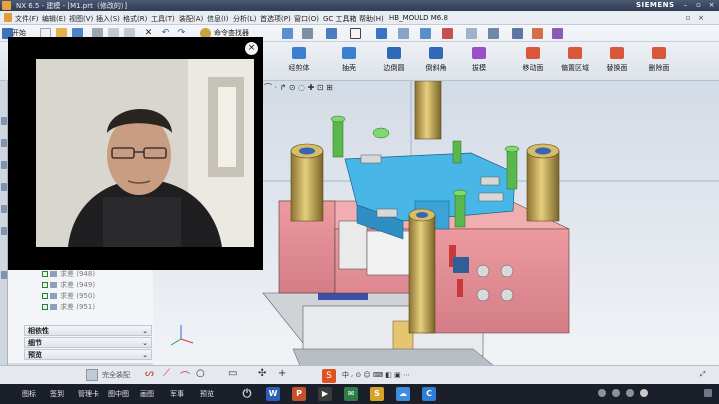 The width and height of the screenshot is (719, 404). What do you see at coordinates (329, 87) in the screenshot?
I see `bounded-grid-icon: ⊞` at bounding box center [329, 87].